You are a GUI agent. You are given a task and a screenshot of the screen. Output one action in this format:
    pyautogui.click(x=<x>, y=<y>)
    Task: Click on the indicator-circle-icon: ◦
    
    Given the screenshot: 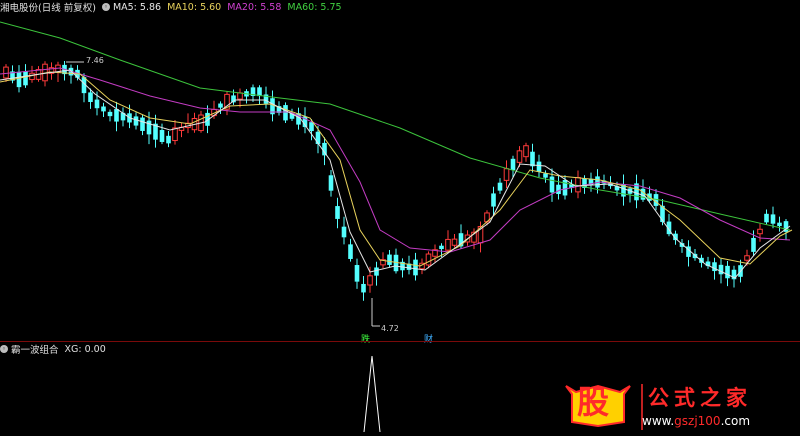 What is the action you would take?
    pyautogui.click(x=4, y=349)
    